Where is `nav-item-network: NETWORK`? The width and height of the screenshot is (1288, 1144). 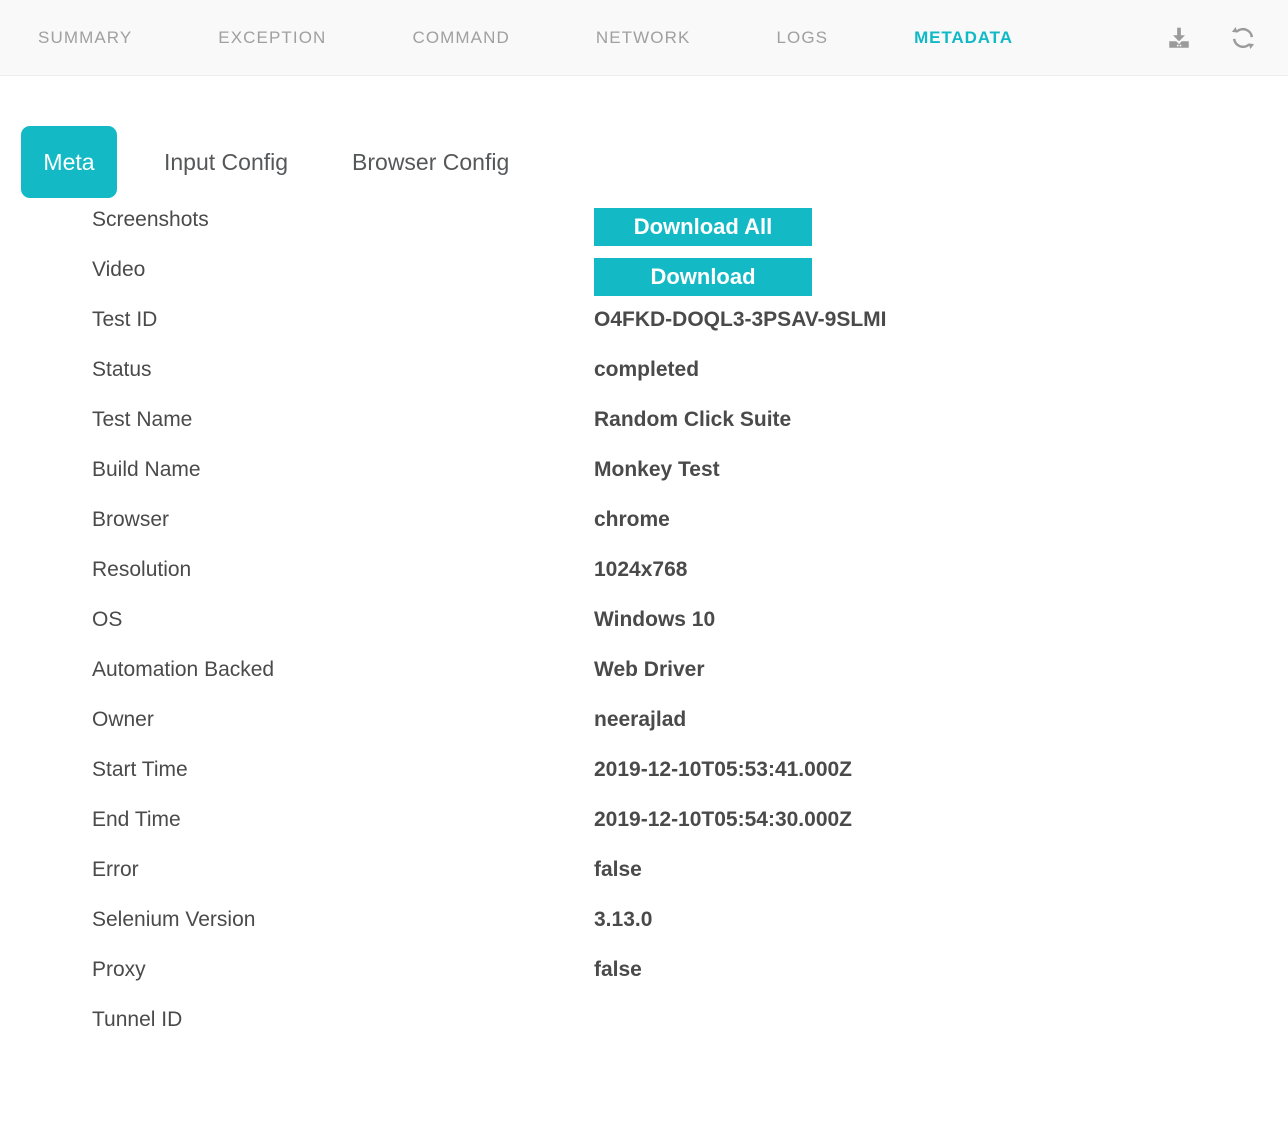 nav-item-network: NETWORK is located at coordinates (643, 37).